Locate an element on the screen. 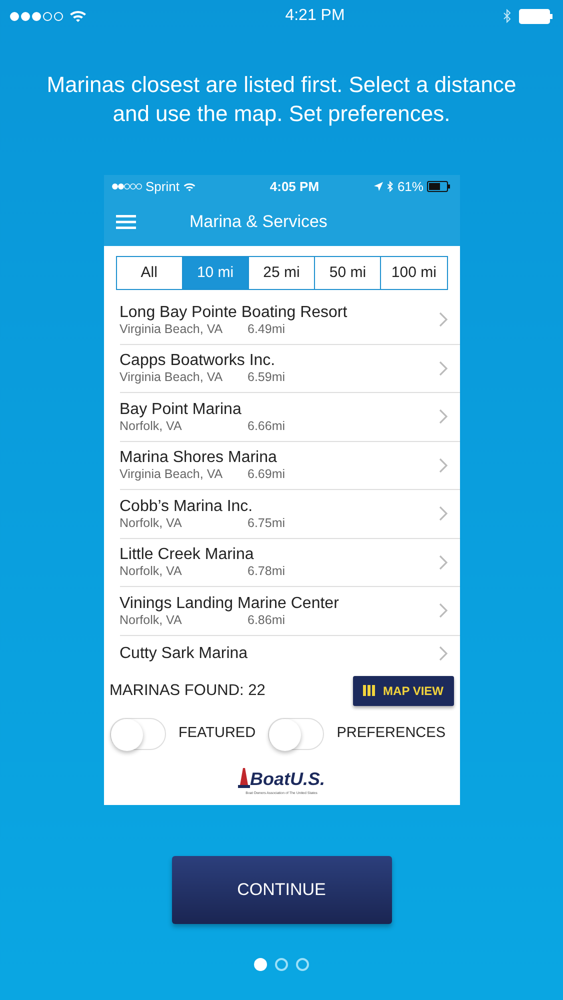  location-icon is located at coordinates (379, 186).